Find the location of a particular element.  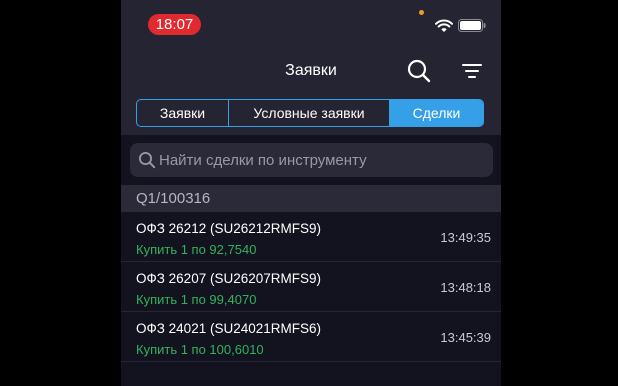

battery-icon is located at coordinates (472, 25).